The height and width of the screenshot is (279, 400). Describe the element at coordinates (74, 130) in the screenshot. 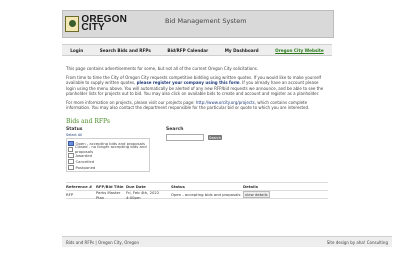

I see `status-label: Status` at that location.